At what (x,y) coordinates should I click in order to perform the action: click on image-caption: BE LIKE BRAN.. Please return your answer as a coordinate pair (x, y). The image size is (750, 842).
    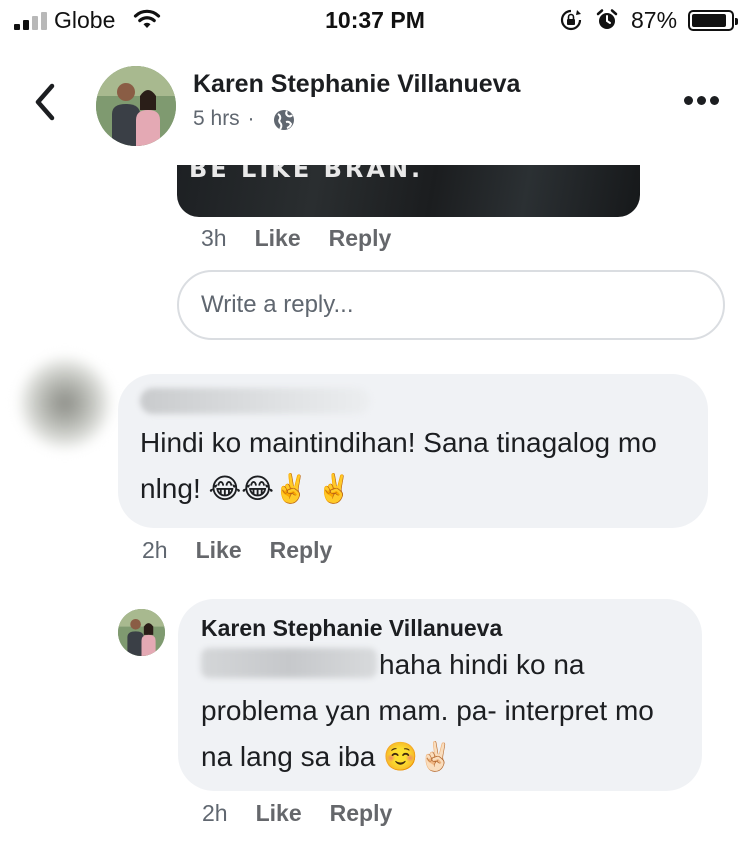
    Looking at the image, I should click on (306, 174).